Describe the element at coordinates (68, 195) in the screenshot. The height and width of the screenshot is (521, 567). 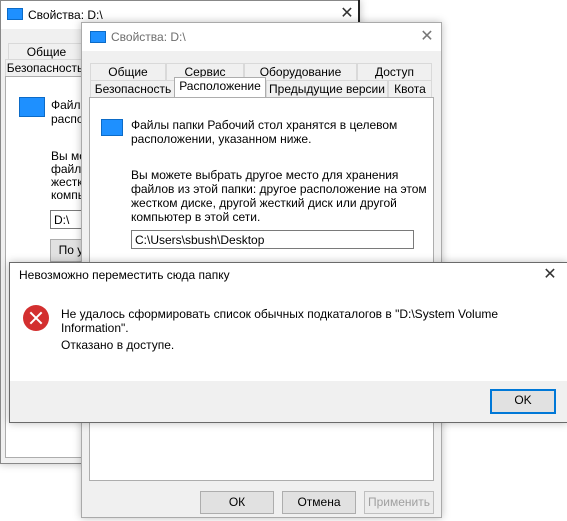
I see `back-text-line4: компь` at that location.